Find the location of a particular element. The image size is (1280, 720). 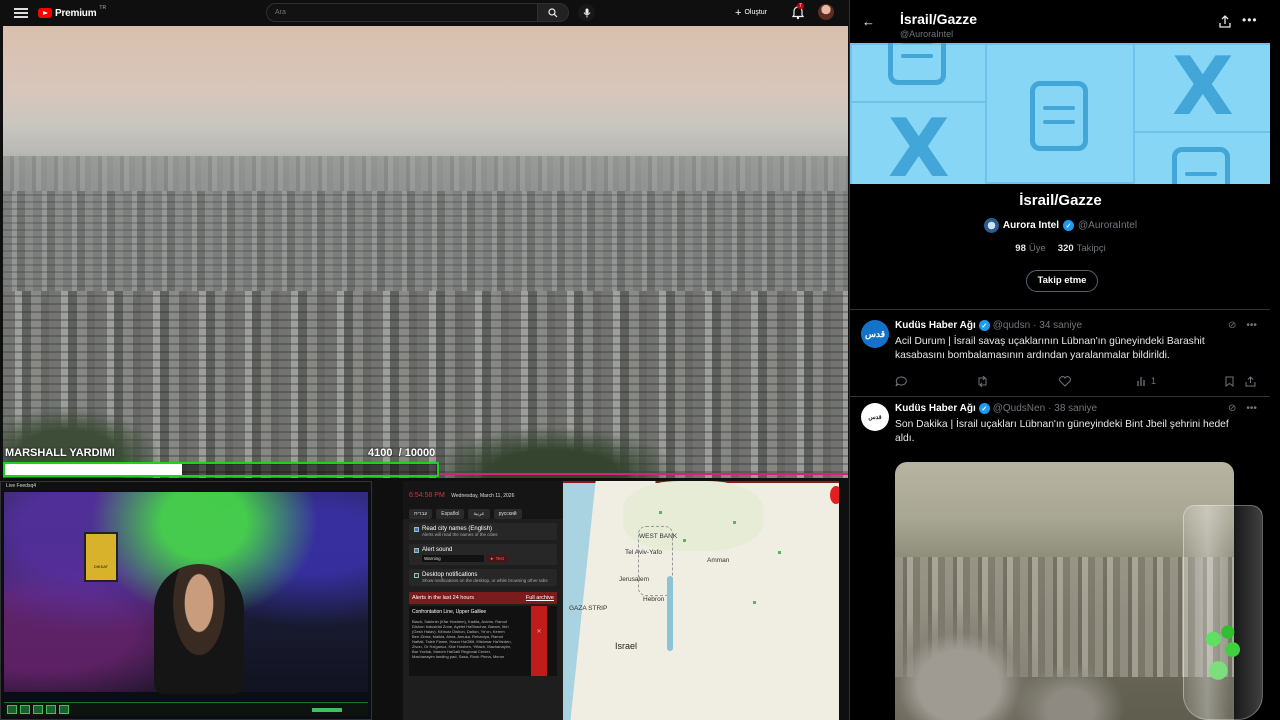

option-alert-sound: Alert sound Warning ► Test is located at coordinates (483, 554).